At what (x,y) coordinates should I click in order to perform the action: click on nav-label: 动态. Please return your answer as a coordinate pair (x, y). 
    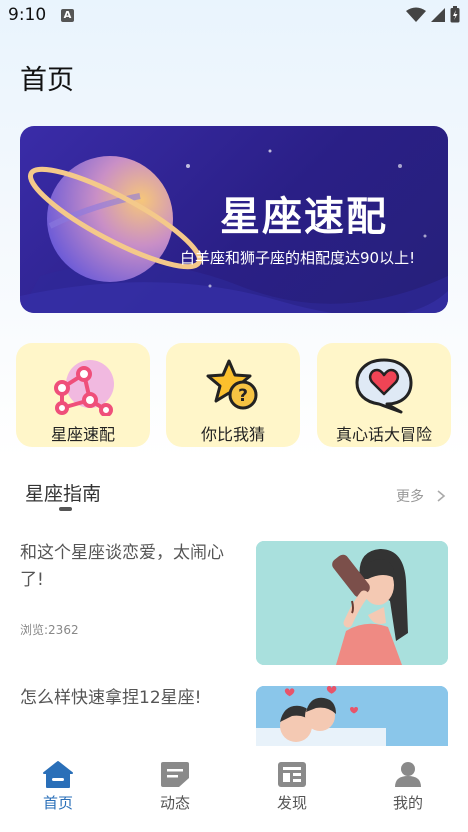
    Looking at the image, I should click on (174, 803).